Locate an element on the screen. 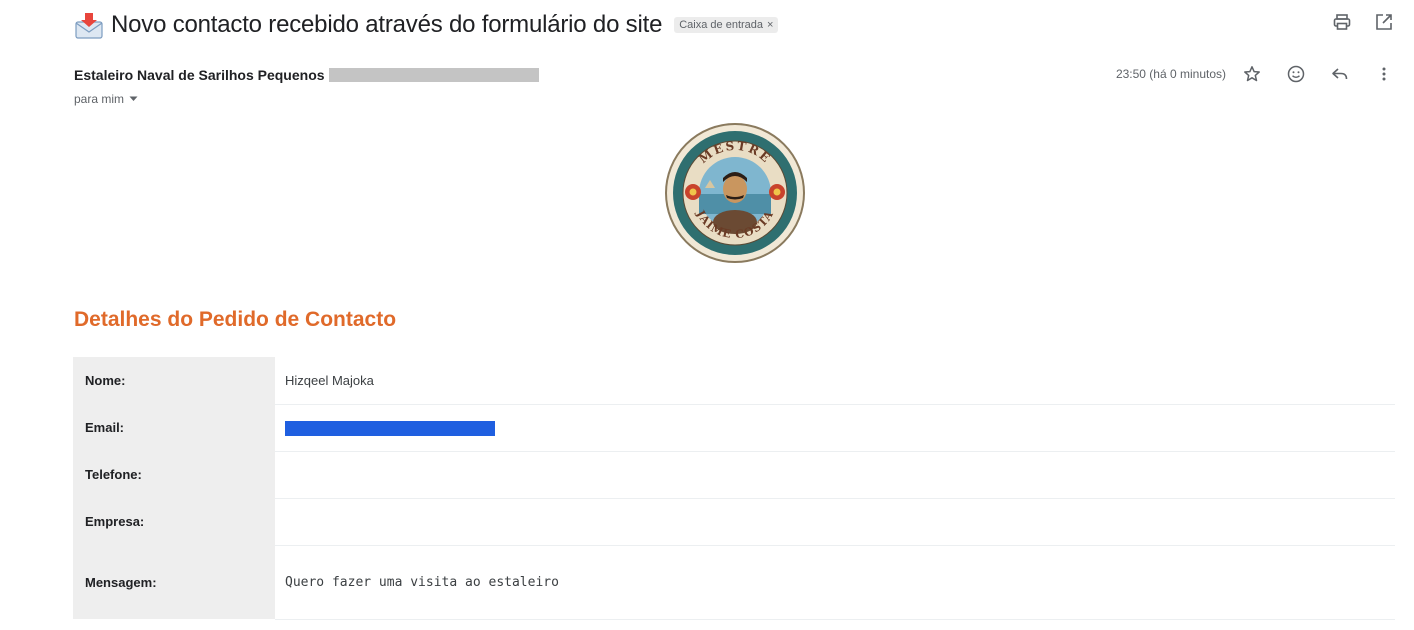 The height and width of the screenshot is (630, 1414). inbox-label-chip: Caixa de entrada × is located at coordinates (726, 25).